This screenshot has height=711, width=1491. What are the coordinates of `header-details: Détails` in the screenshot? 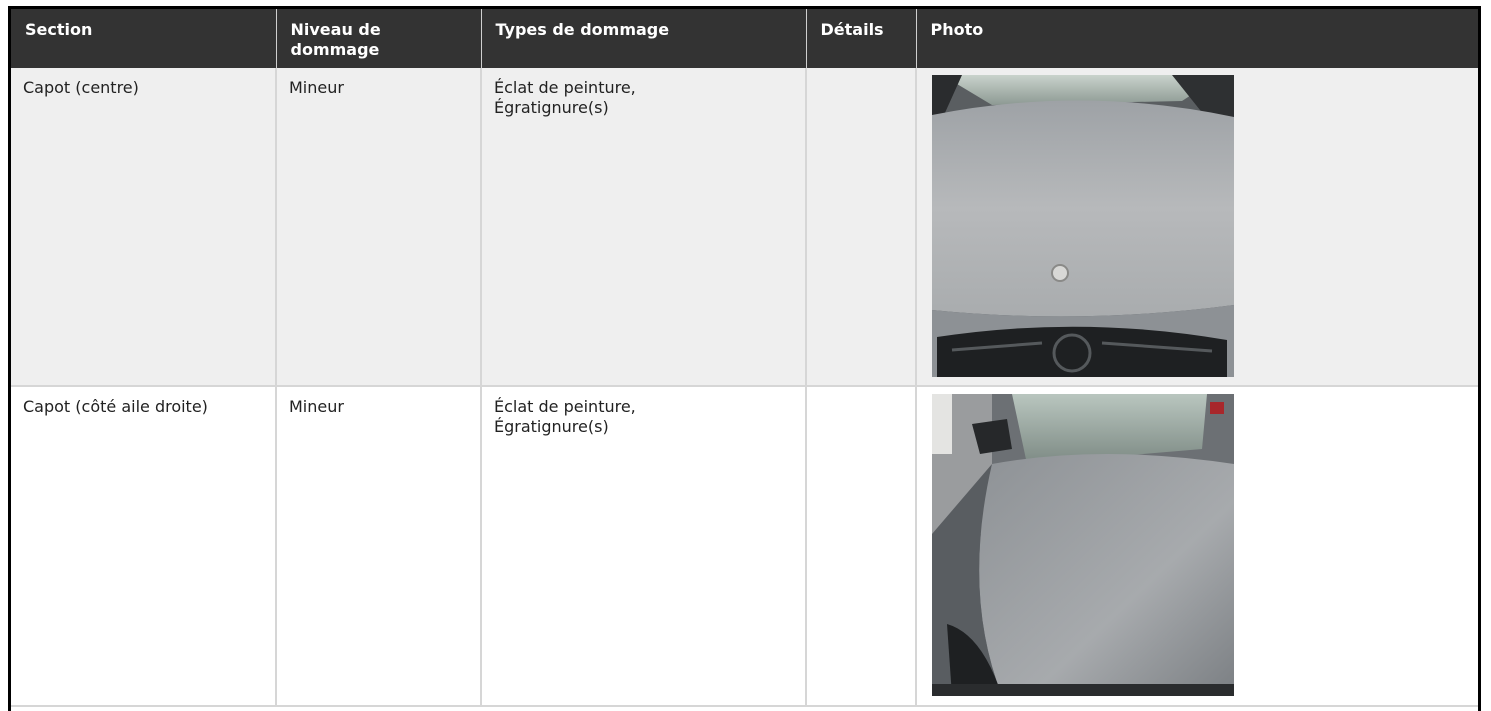 It's located at (861, 38).